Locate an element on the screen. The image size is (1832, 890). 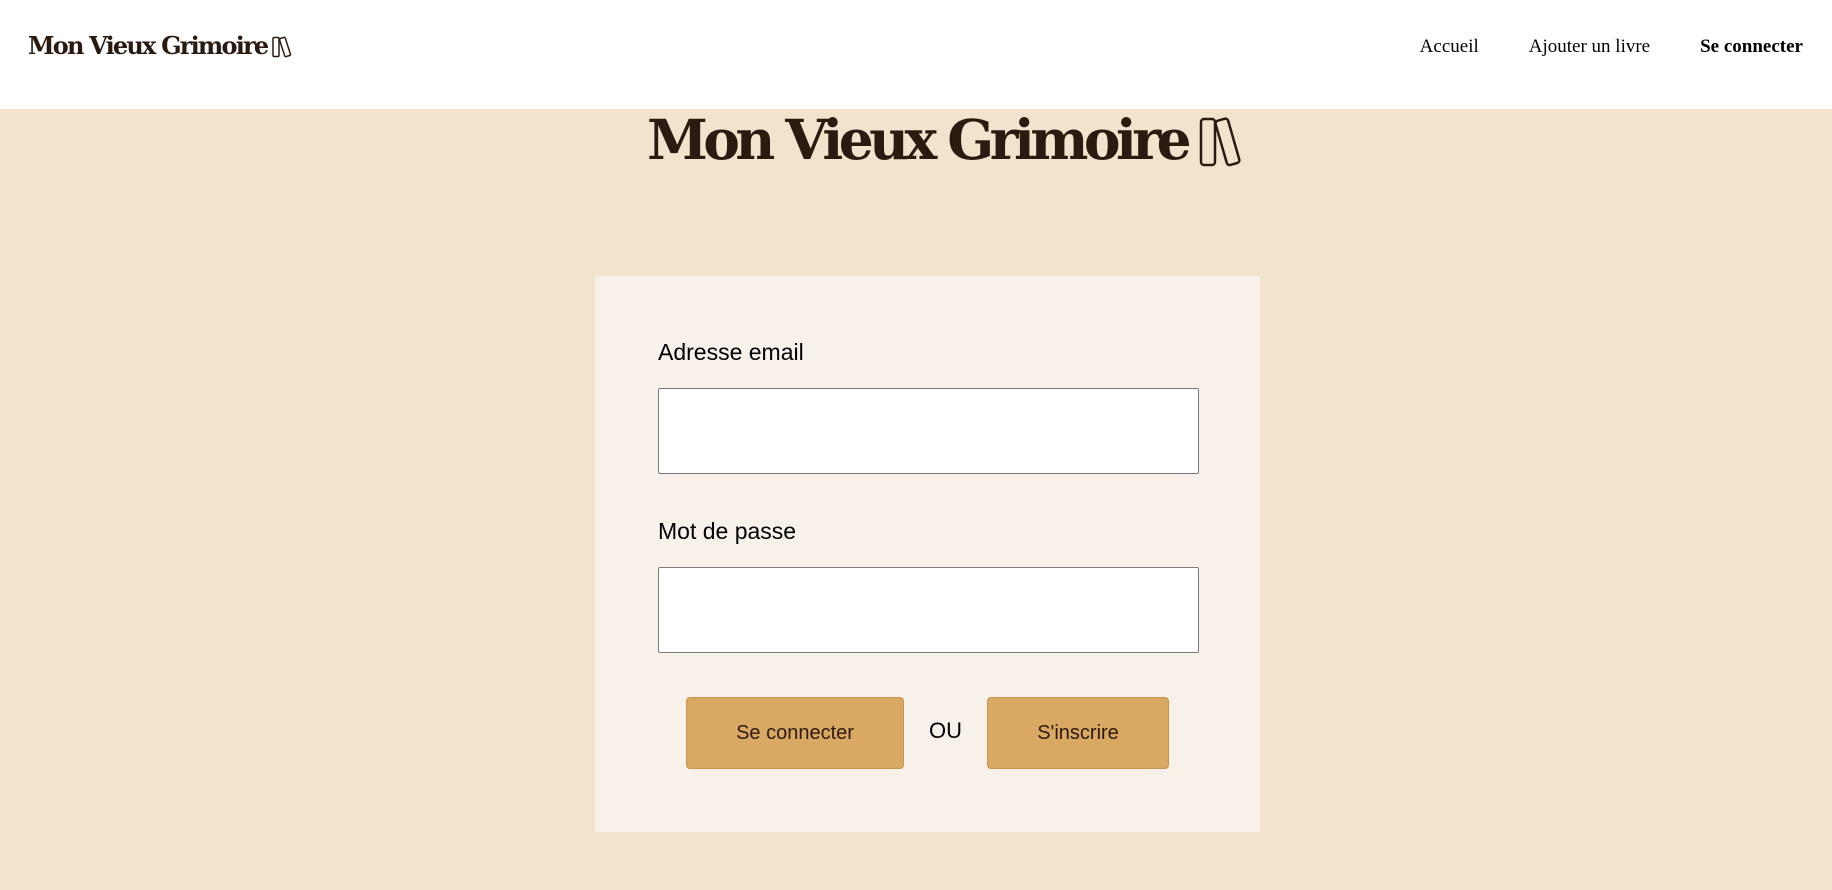
hero-logo: Mon Vieux Grimoire is located at coordinates (945, 139).